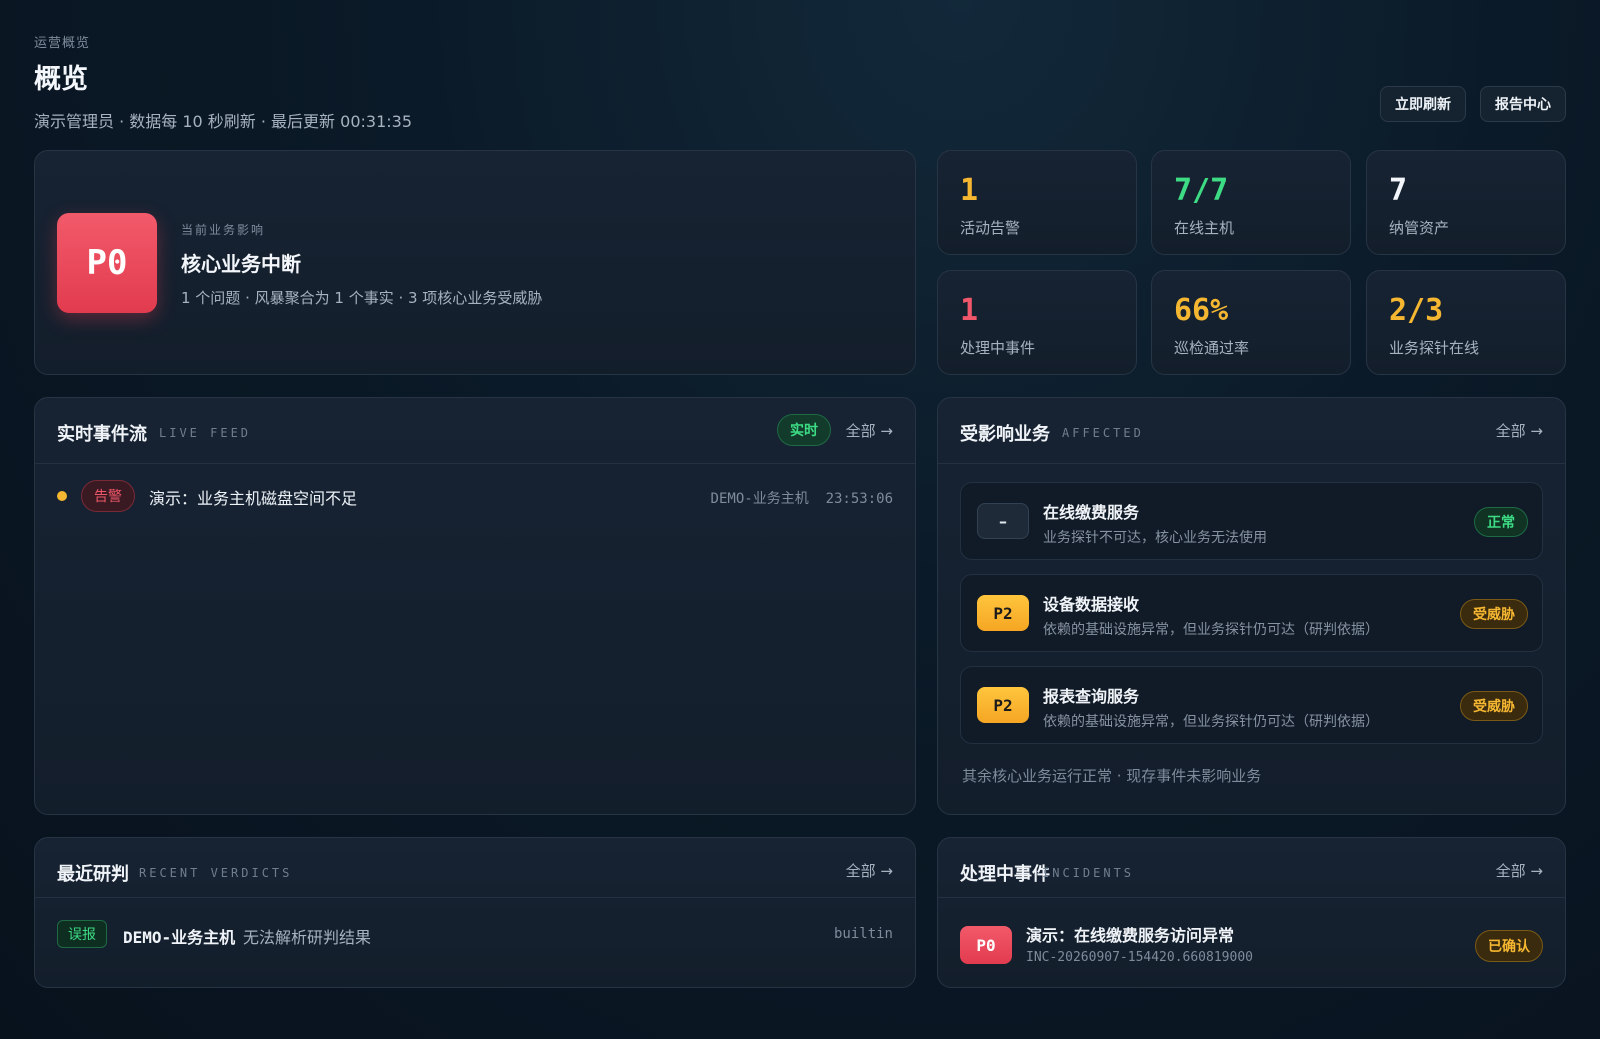  I want to click on page-subtitle: 演示管理员 · 数据每 10 秒刷新 · 最后更新 00:31:35, so click(223, 121).